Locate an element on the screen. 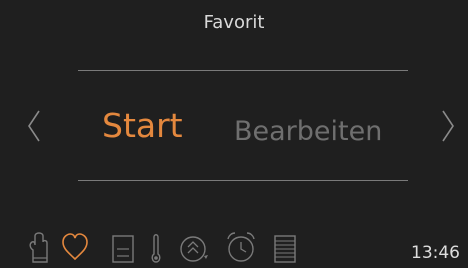 This screenshot has height=268, width=468. start-option: Start is located at coordinates (142, 126).